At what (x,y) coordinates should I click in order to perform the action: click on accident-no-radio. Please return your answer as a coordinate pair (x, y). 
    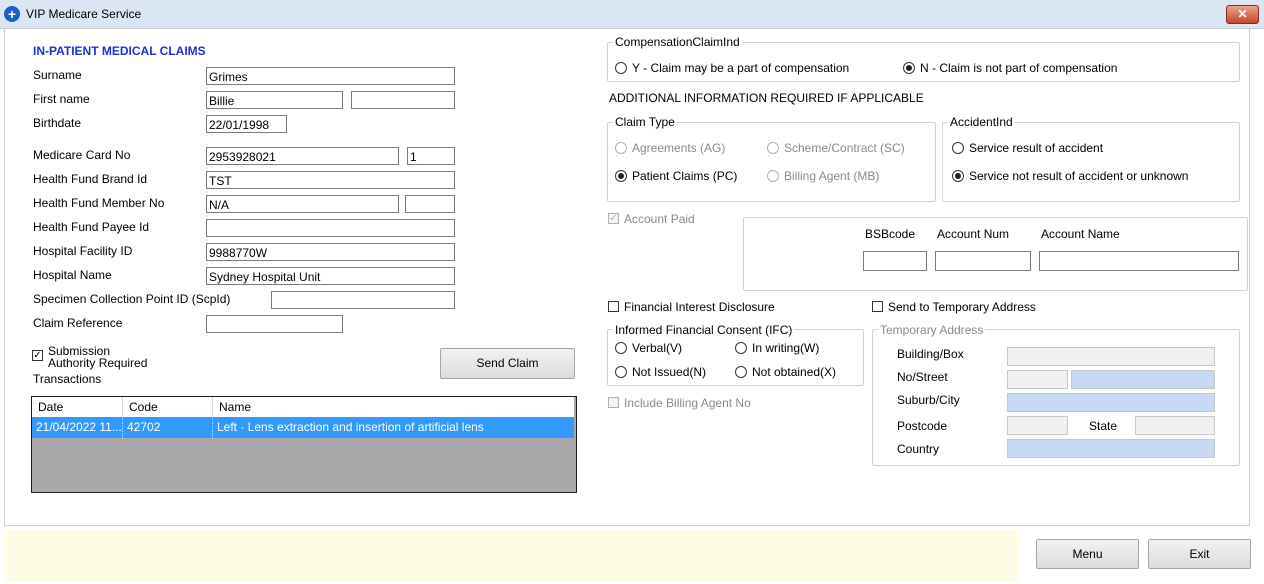
    Looking at the image, I should click on (958, 176).